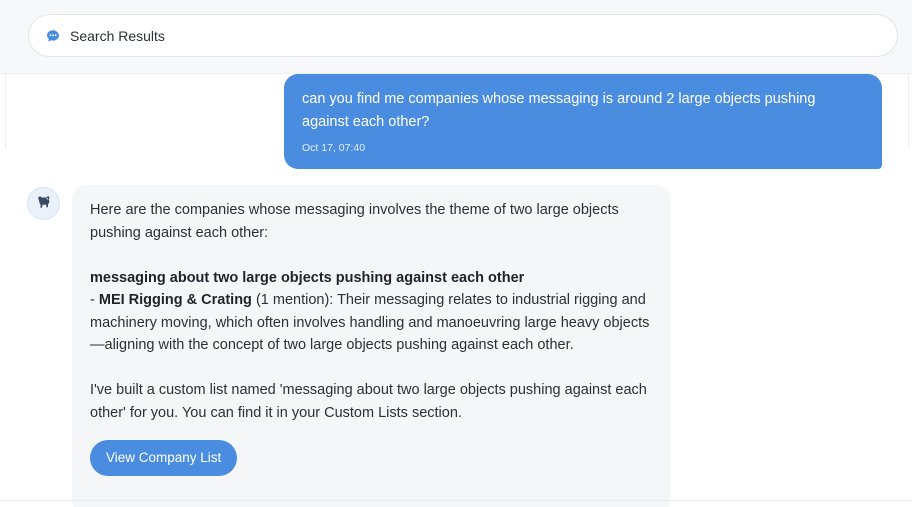 This screenshot has width=912, height=507. I want to click on dog-icon, so click(44, 203).